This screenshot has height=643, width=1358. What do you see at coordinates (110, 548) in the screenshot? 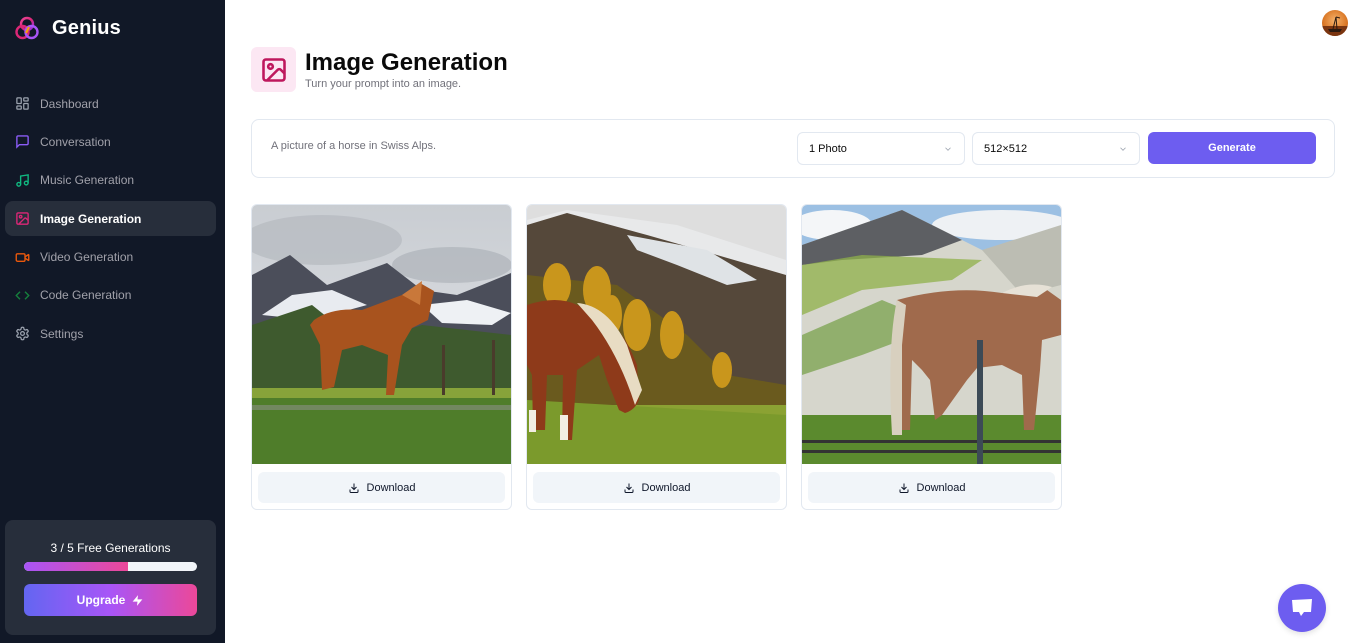
I see `credits-counter: 3 / 5 Free Generations` at bounding box center [110, 548].